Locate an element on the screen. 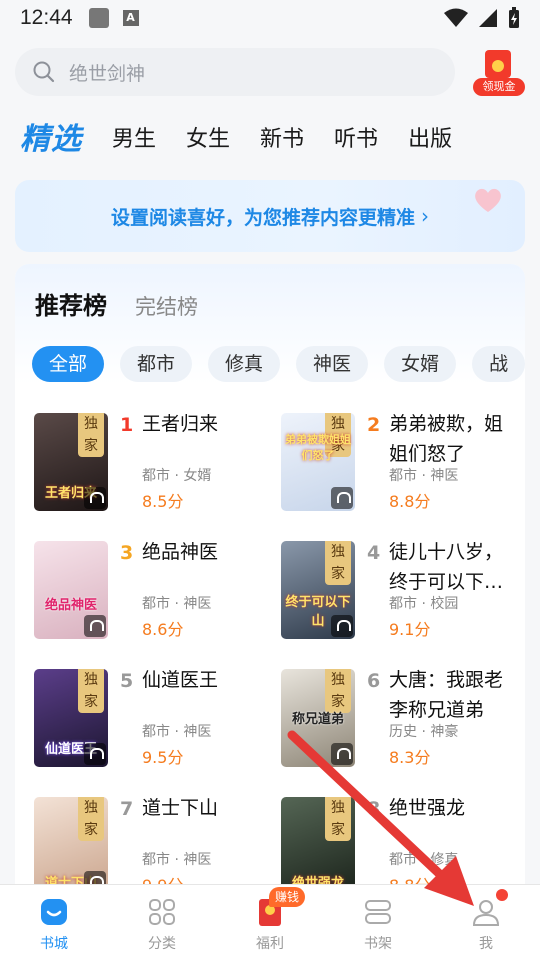  book-item: 独家 弟弟被欺姐姐们怒了 2 弟弟被欺，姐姐们怒了 都市 · 神医 8.8分 is located at coordinates (397, 463).